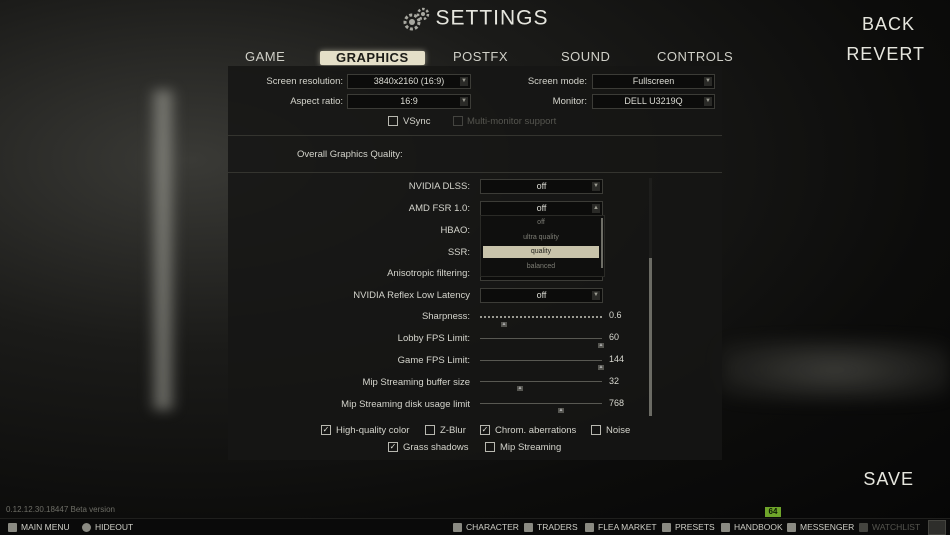 The width and height of the screenshot is (950, 535). I want to click on lobby-fps-slider-track, so click(541, 338).